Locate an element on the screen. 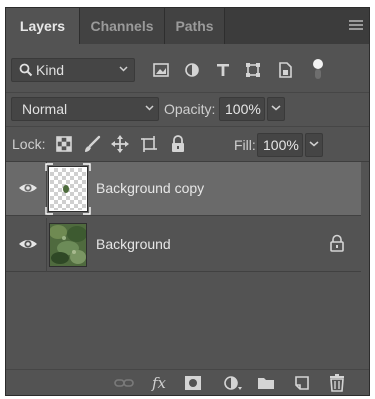 Image resolution: width=375 pixels, height=399 pixels. type-filter-icon is located at coordinates (223, 70).